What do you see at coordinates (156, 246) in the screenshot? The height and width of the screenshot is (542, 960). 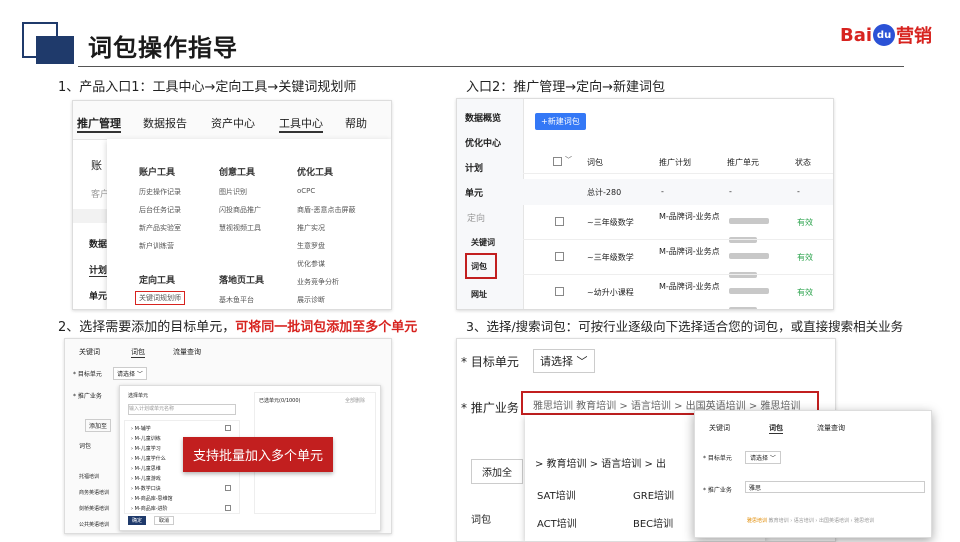 I see `col1-item-3: 新户训练营` at bounding box center [156, 246].